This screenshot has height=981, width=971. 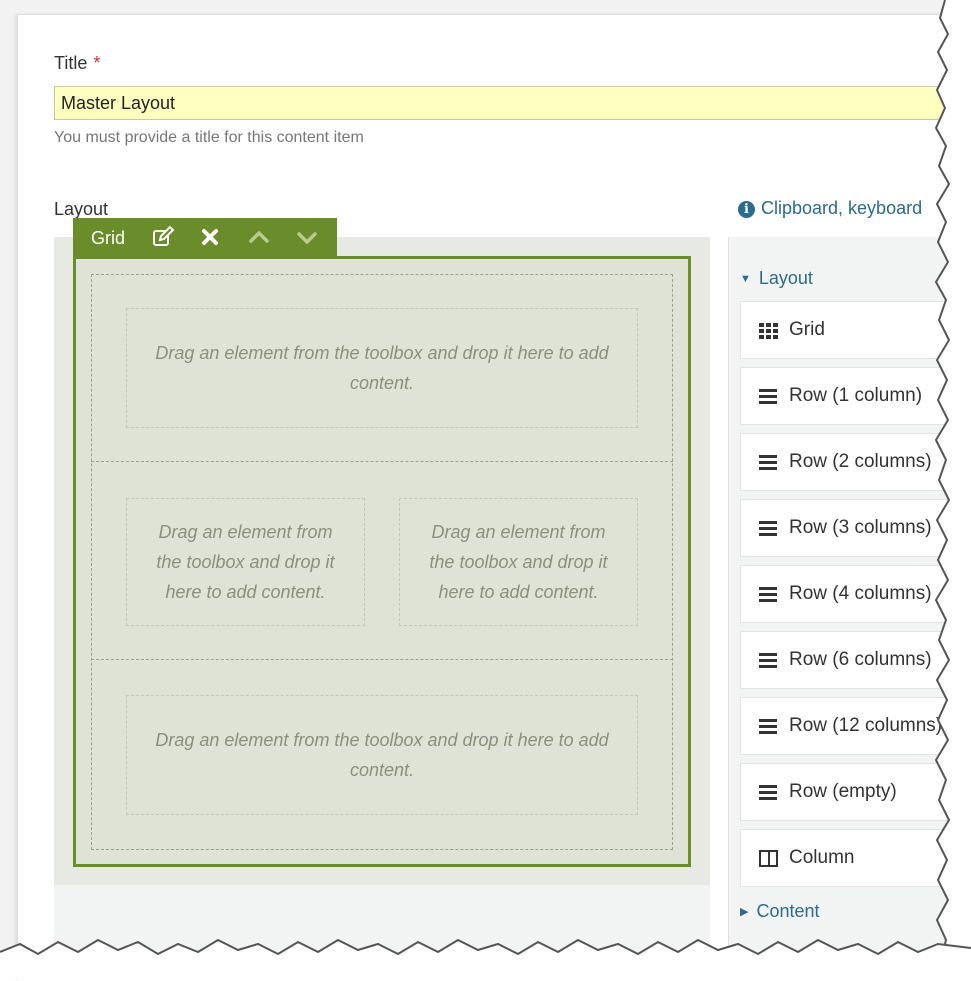 What do you see at coordinates (97, 63) in the screenshot?
I see `required-mark: *` at bounding box center [97, 63].